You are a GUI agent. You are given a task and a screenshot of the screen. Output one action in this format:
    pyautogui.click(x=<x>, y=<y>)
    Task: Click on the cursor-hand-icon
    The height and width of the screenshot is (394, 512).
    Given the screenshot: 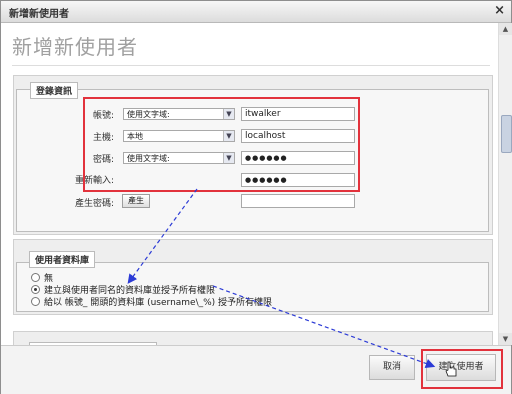 What is the action you would take?
    pyautogui.click(x=451, y=369)
    